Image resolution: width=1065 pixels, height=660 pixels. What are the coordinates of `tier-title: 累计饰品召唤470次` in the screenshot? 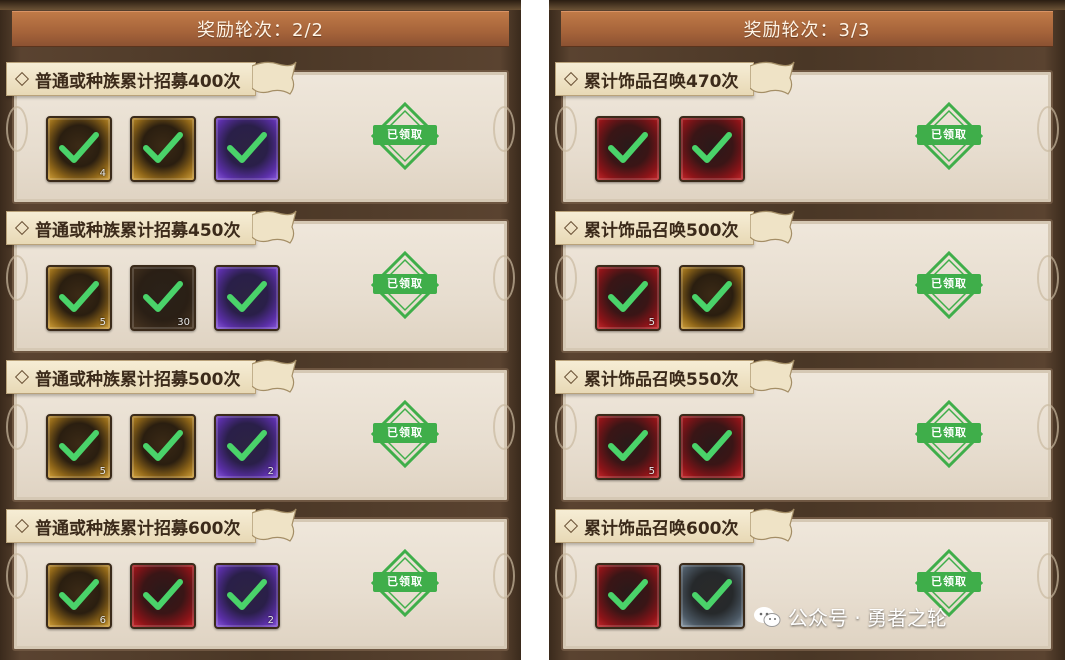 It's located at (661, 81).